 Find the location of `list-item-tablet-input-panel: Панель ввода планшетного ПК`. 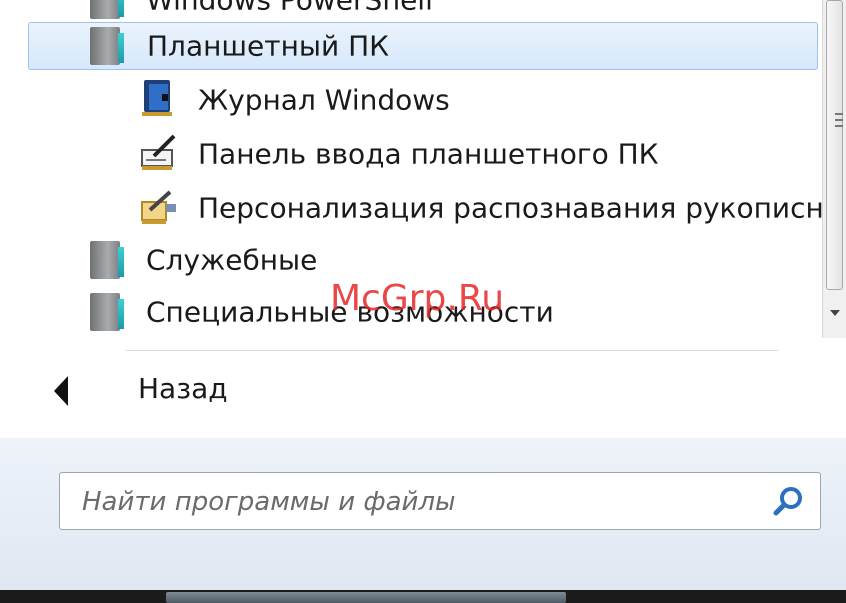

list-item-tablet-input-panel: Панель ввода планшетного ПК is located at coordinates (423, 154).